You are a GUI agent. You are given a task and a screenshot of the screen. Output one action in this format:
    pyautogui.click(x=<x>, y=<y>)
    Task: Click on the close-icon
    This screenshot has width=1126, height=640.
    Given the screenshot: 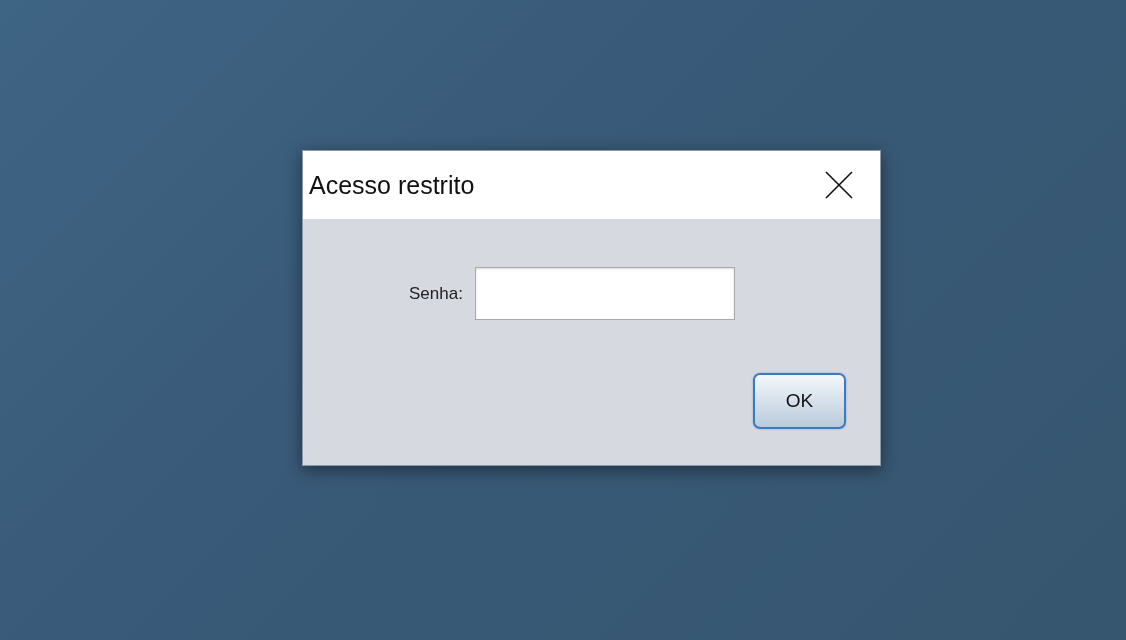 What is the action you would take?
    pyautogui.click(x=839, y=185)
    